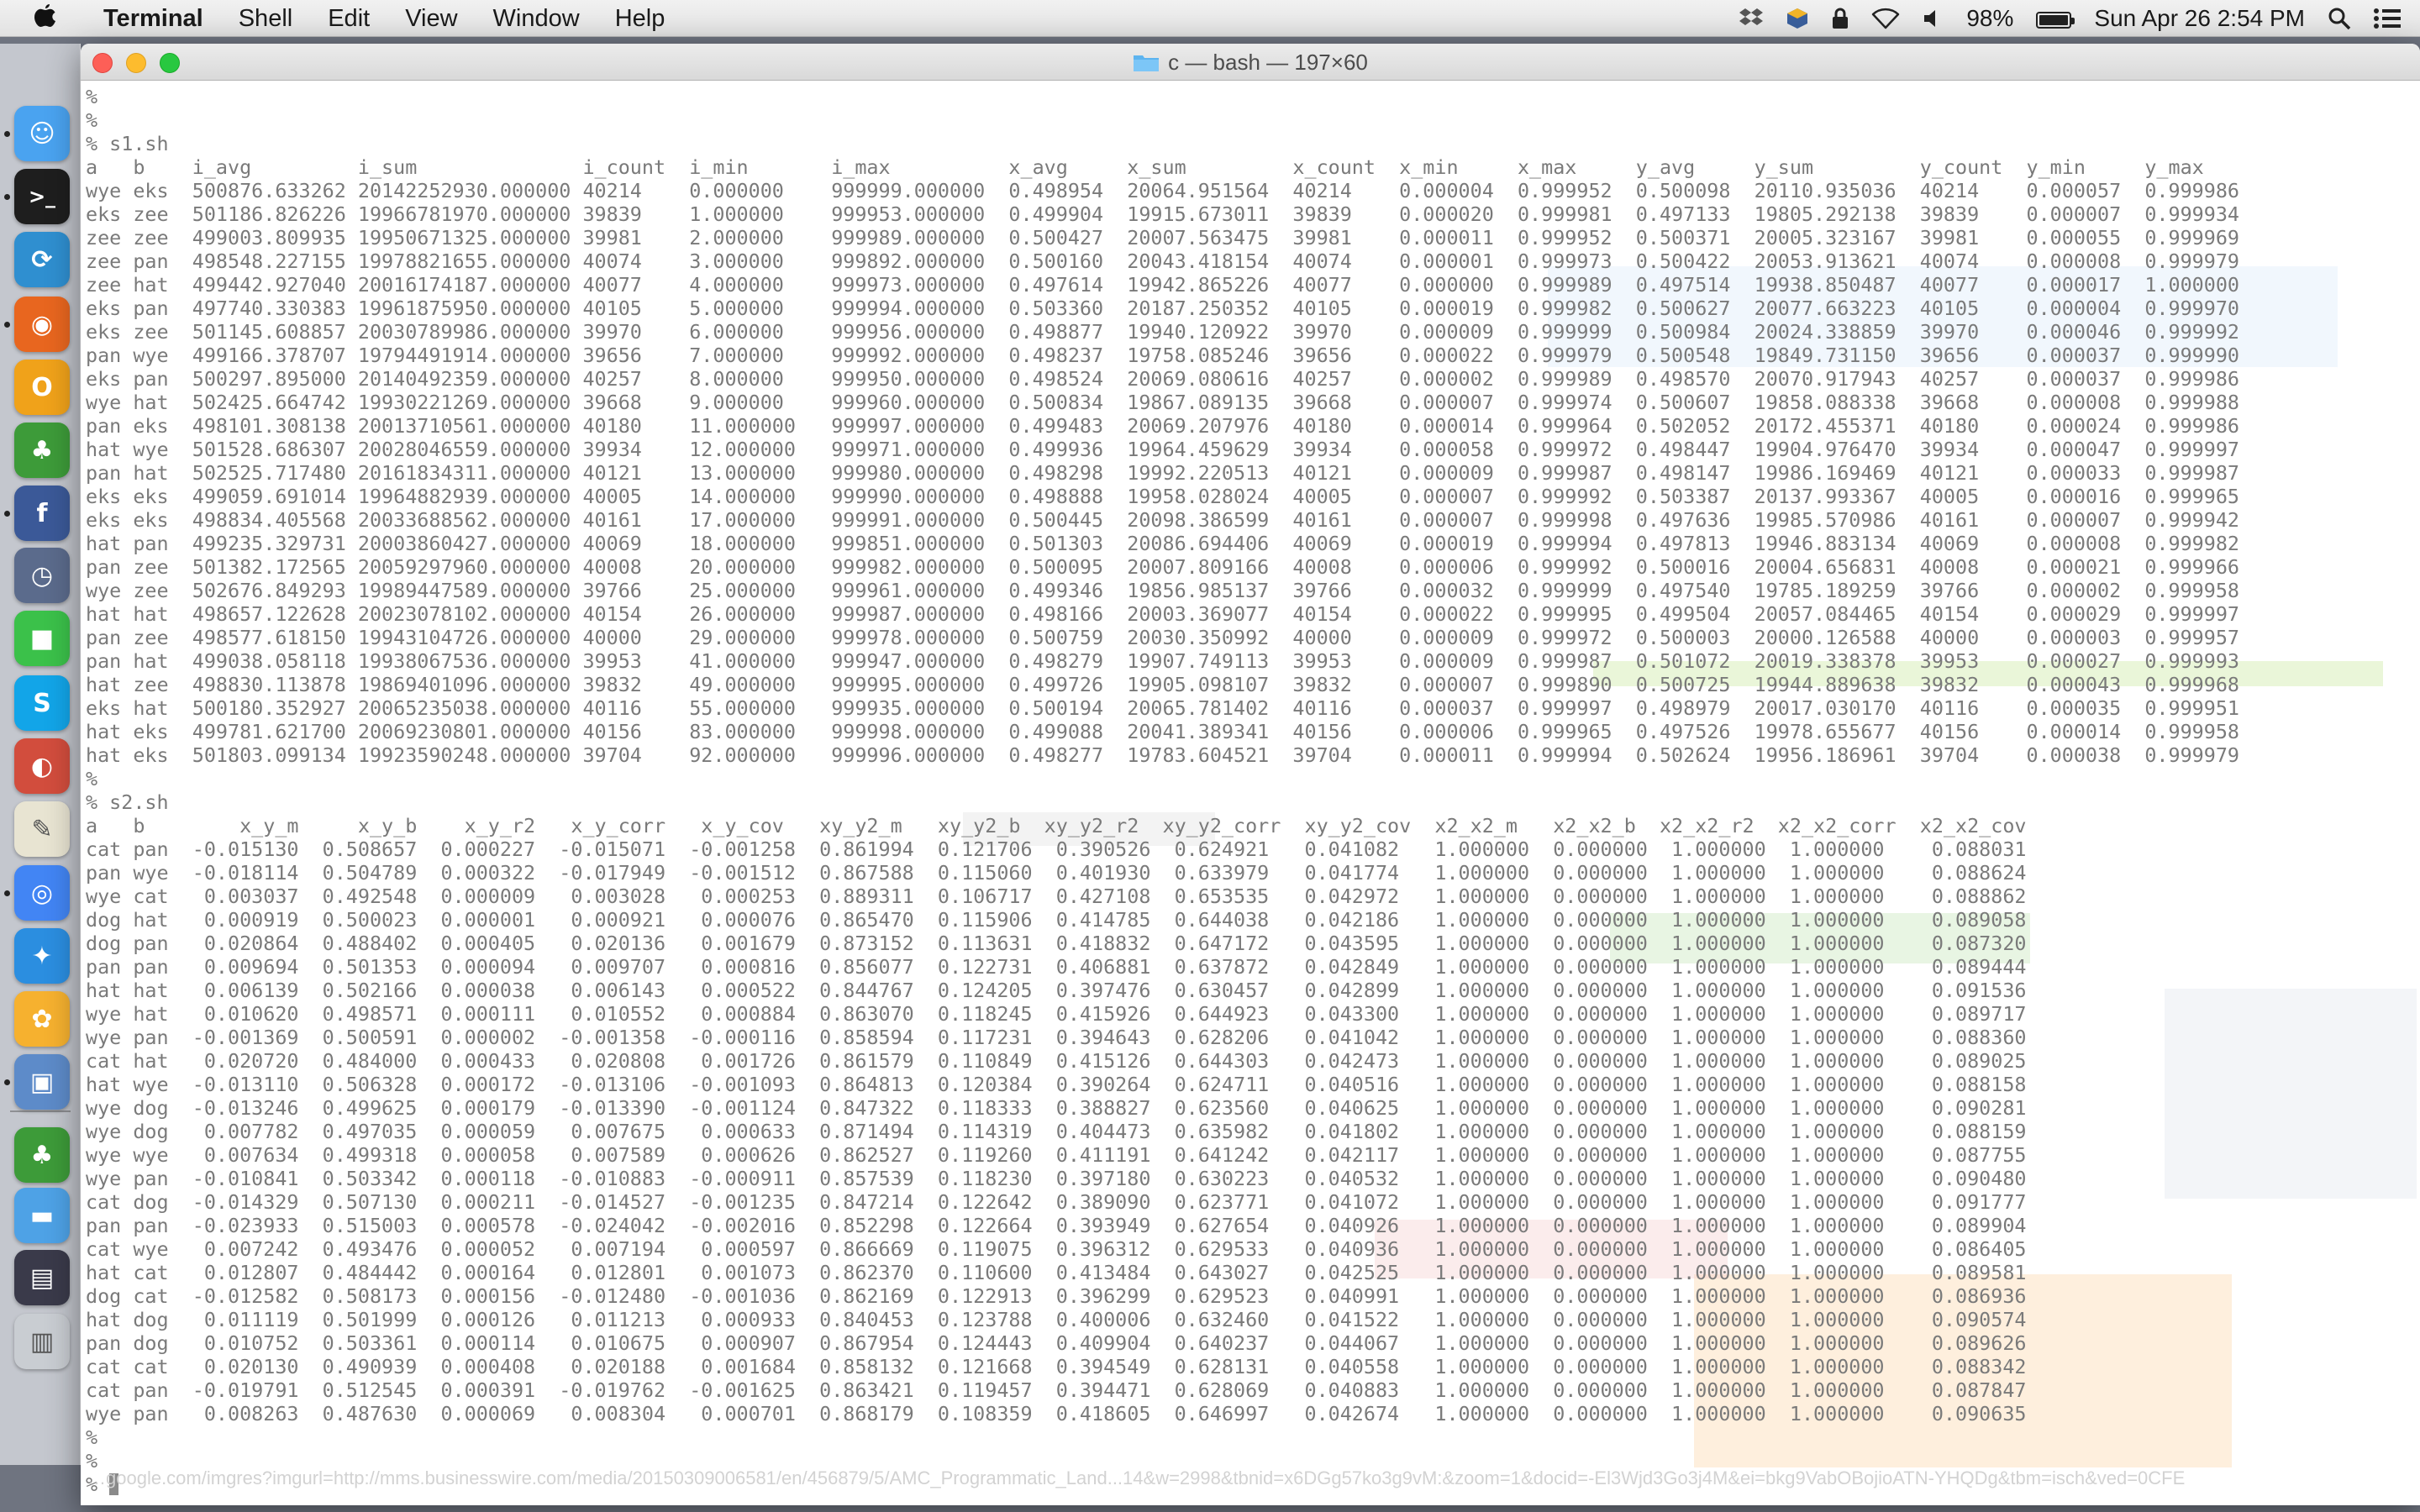  I want to click on menu-bar-status-area: 98% Sun Apr 26 2:54 PM, so click(2074, 18).